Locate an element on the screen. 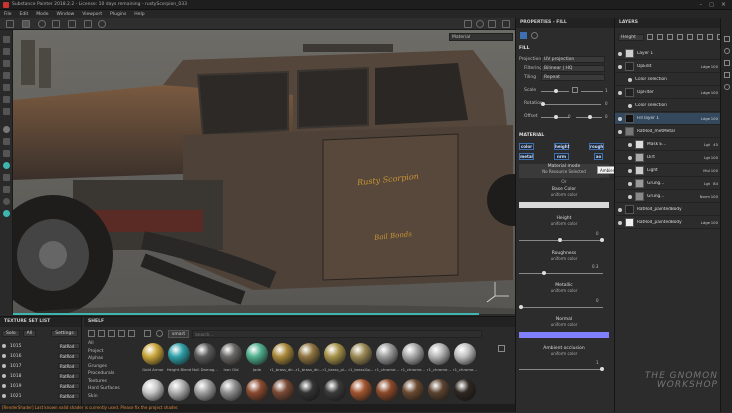 Image resolution: width=732 pixels, height=413 pixels. minimize-icon: – is located at coordinates (701, 5).